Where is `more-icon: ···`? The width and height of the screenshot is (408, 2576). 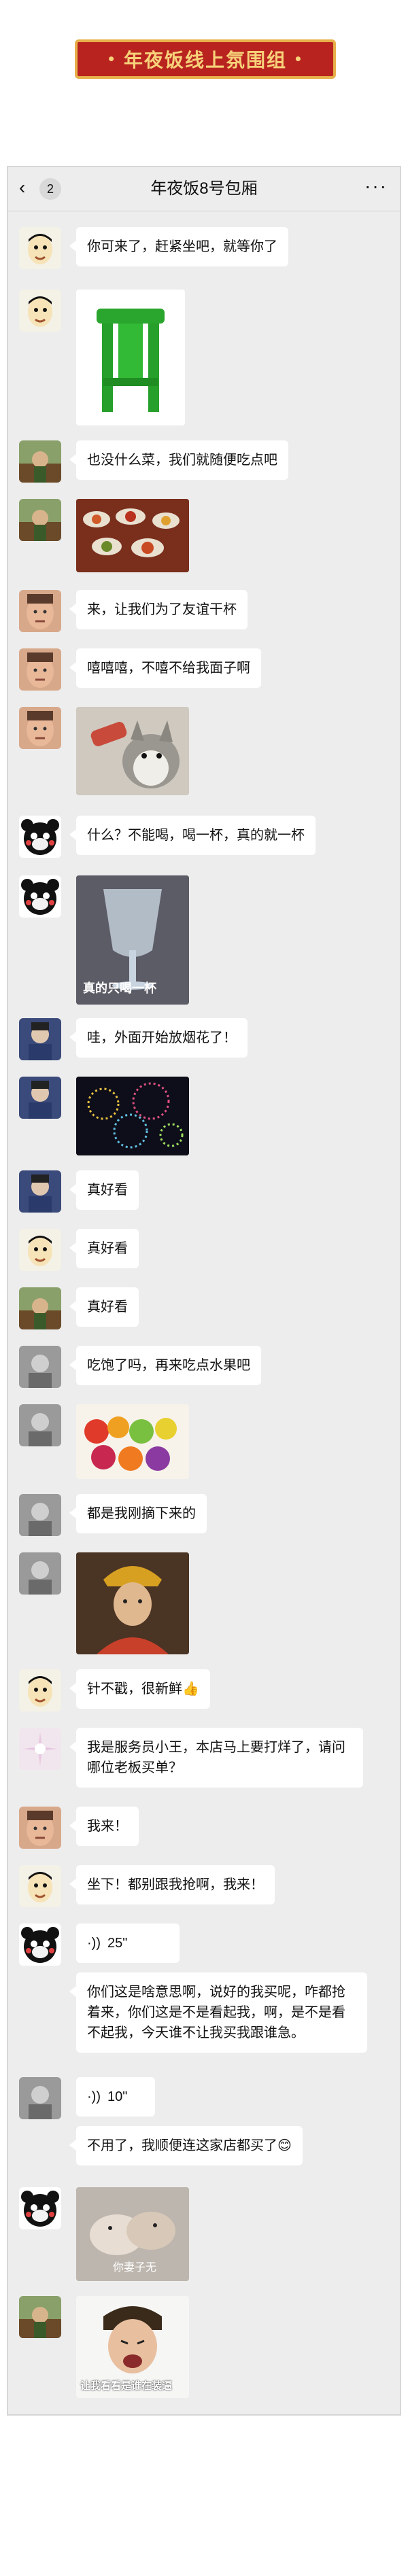 more-icon: ··· is located at coordinates (376, 186).